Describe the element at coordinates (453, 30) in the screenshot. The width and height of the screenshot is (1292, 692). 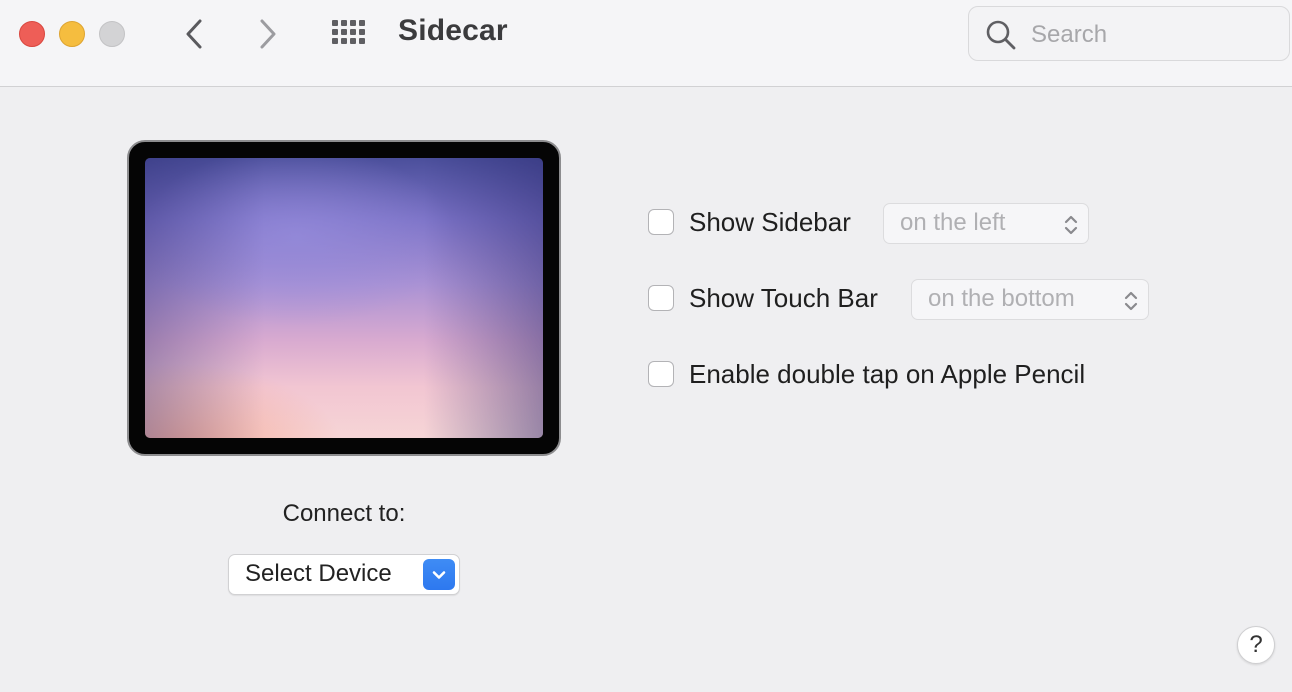
I see `window-title: Sidecar` at that location.